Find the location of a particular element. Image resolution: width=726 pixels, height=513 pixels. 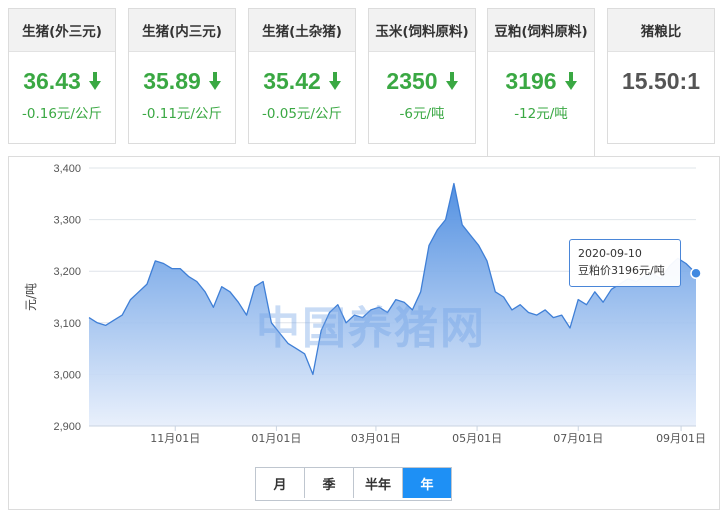

range-month-button: 月 is located at coordinates (280, 483).